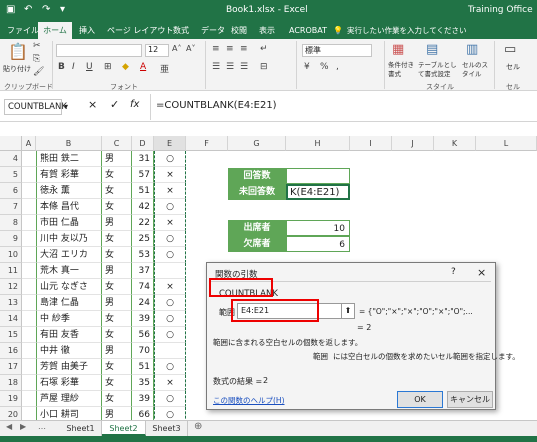 The width and height of the screenshot is (537, 442). I want to click on select-all-corner, so click(11, 143).